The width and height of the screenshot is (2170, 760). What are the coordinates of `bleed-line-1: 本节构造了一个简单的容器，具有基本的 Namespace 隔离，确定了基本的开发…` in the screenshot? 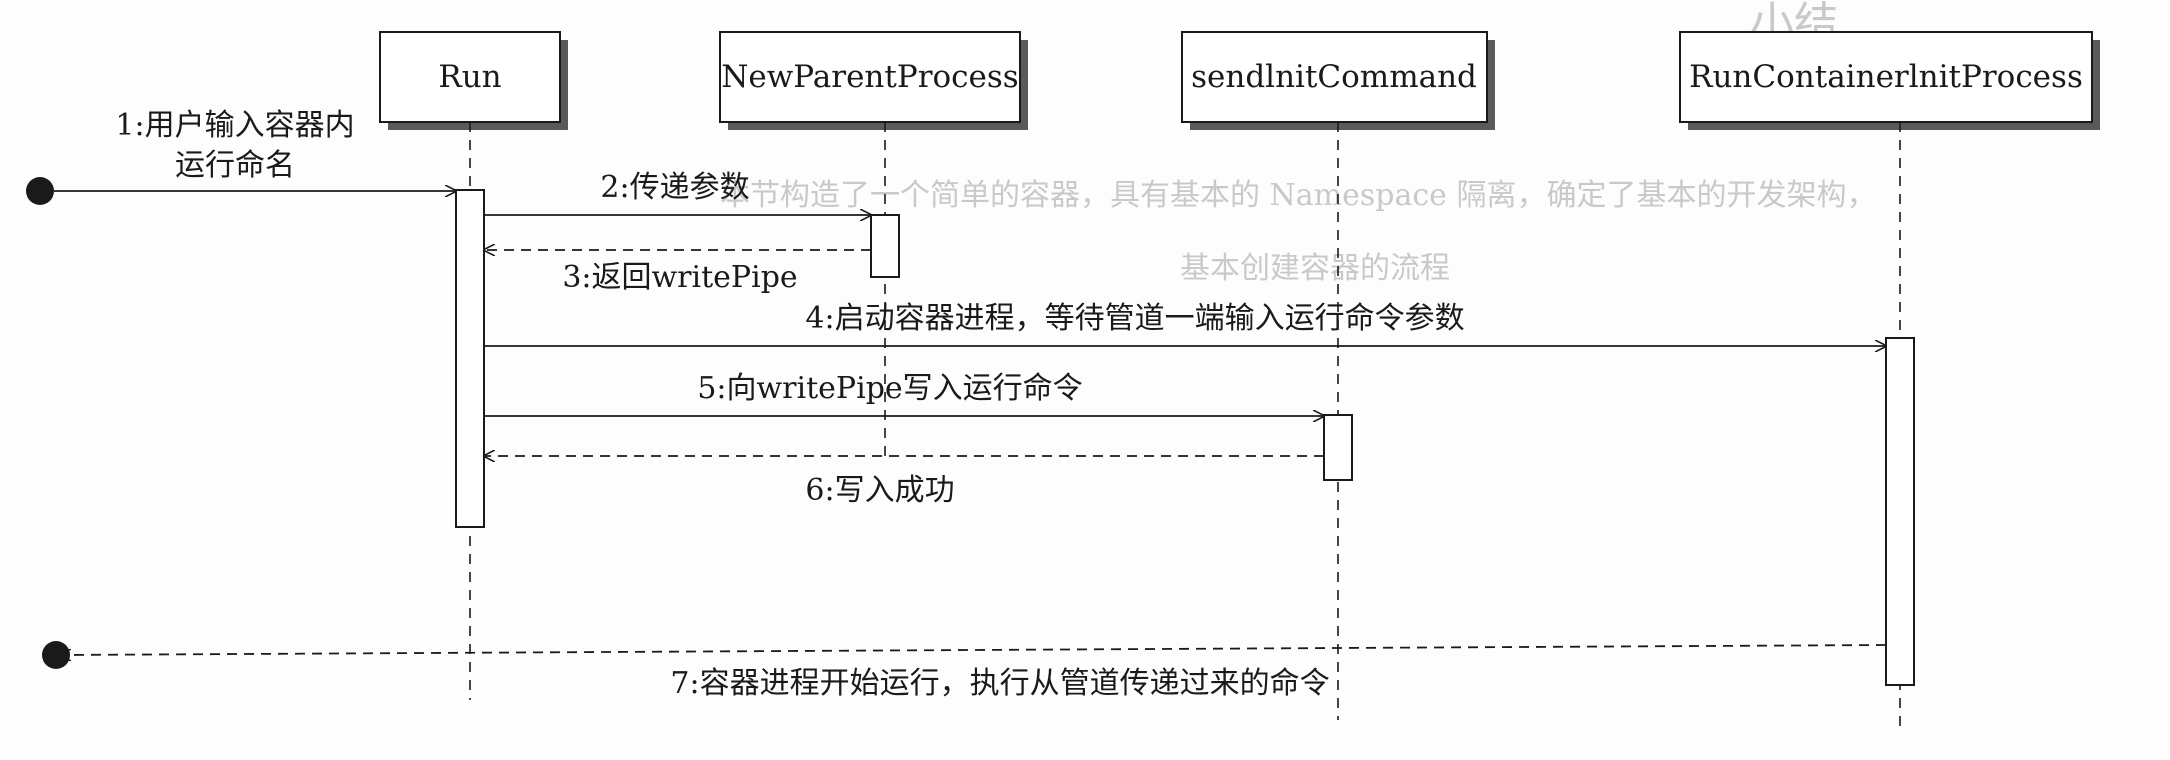 It's located at (1298, 195).